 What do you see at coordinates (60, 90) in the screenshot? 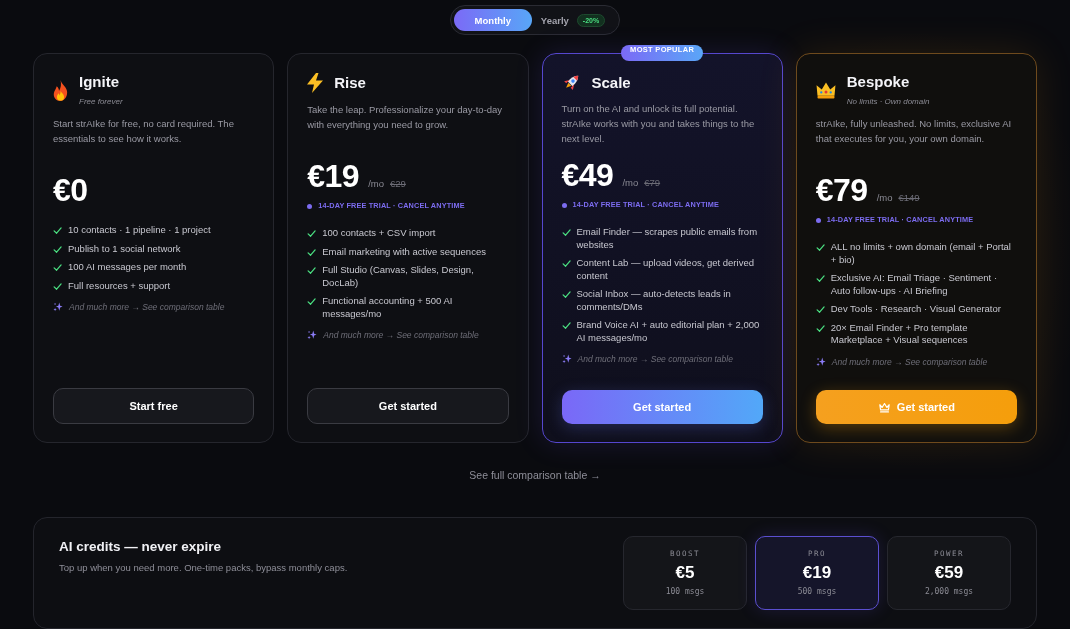
I see `flame-icon` at bounding box center [60, 90].